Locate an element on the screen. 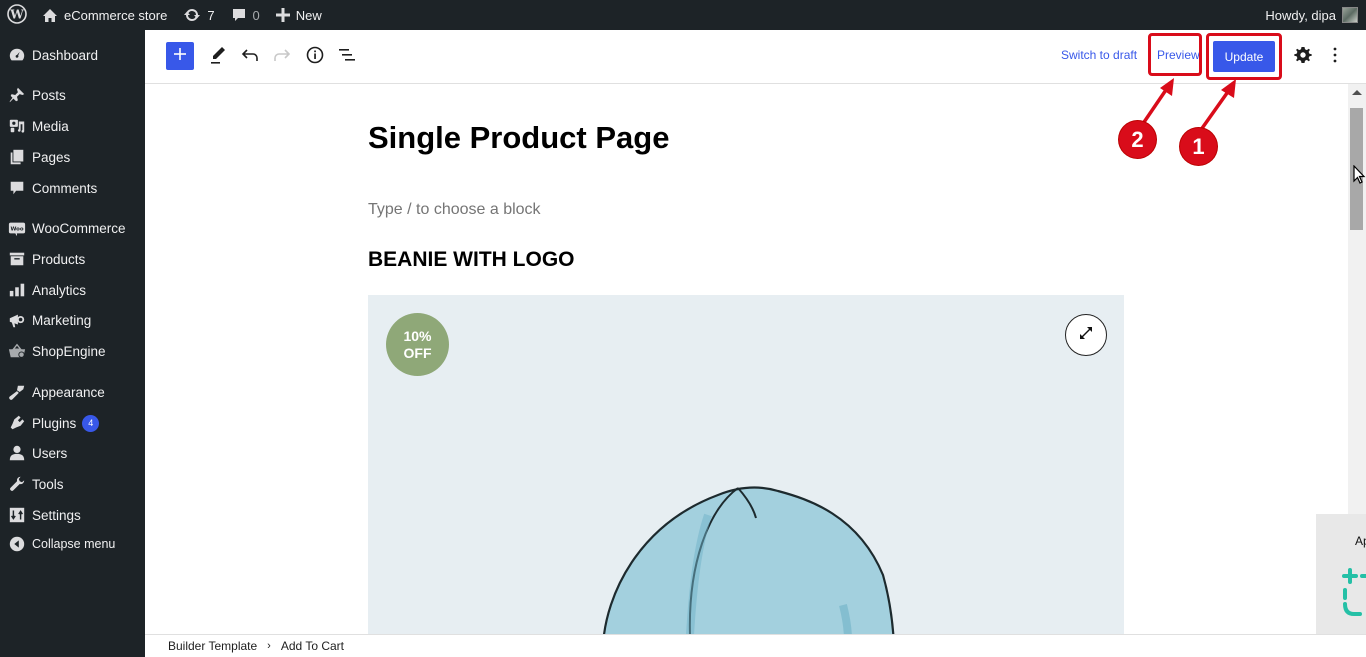 The image size is (1366, 657). gear-icon is located at coordinates (1303, 57).